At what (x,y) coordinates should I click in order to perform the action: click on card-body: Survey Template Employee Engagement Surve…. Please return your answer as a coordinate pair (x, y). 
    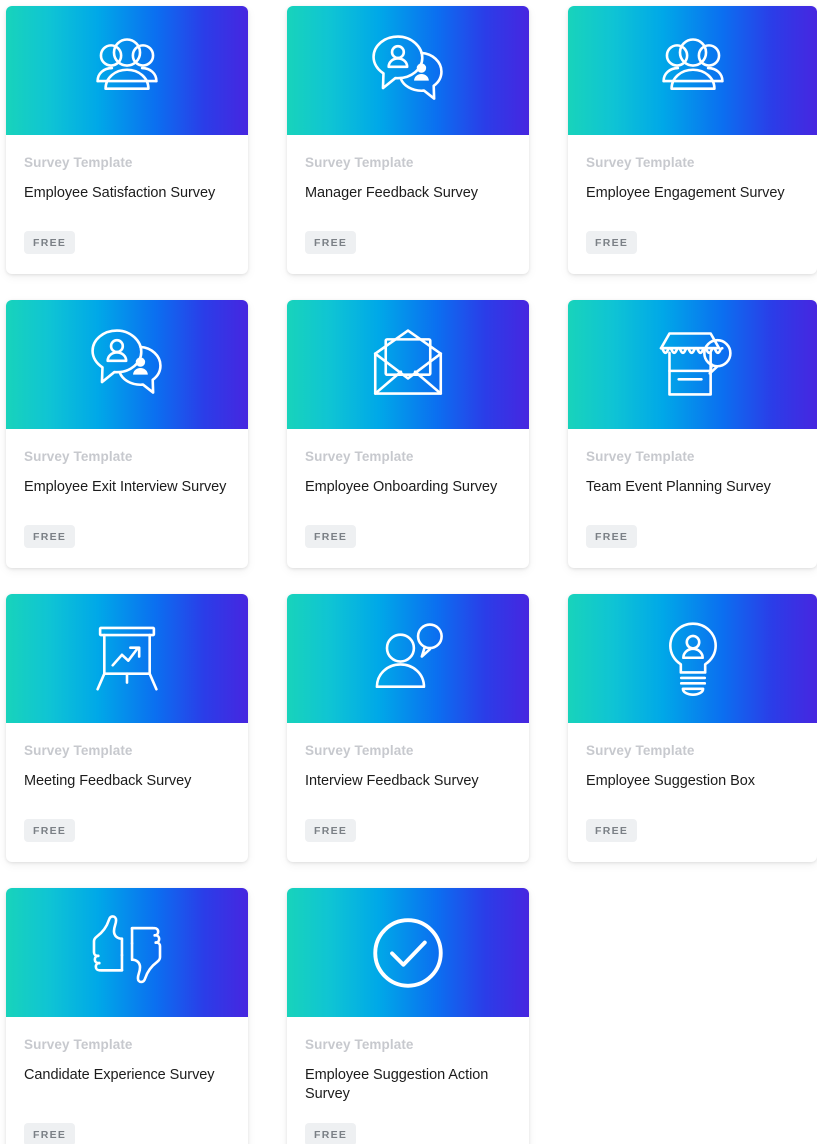
    Looking at the image, I should click on (692, 204).